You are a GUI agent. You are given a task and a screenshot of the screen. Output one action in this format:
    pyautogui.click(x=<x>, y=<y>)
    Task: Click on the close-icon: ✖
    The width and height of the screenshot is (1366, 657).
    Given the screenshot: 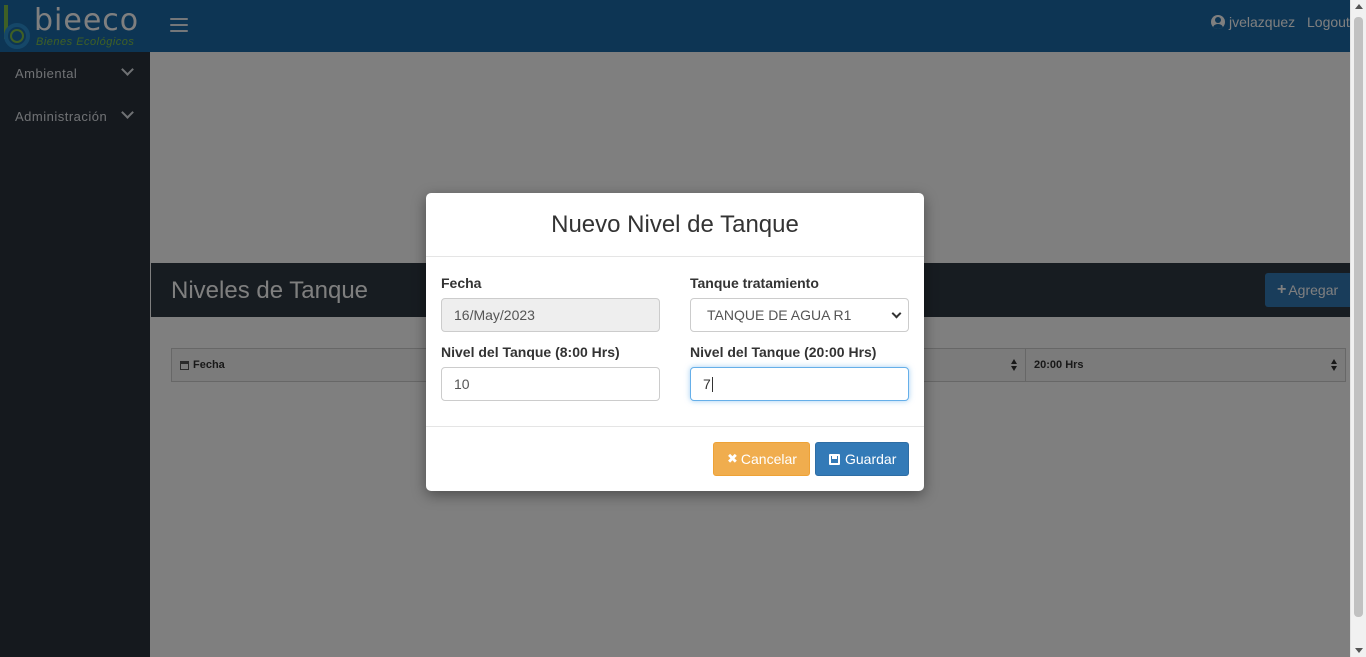 What is the action you would take?
    pyautogui.click(x=732, y=458)
    